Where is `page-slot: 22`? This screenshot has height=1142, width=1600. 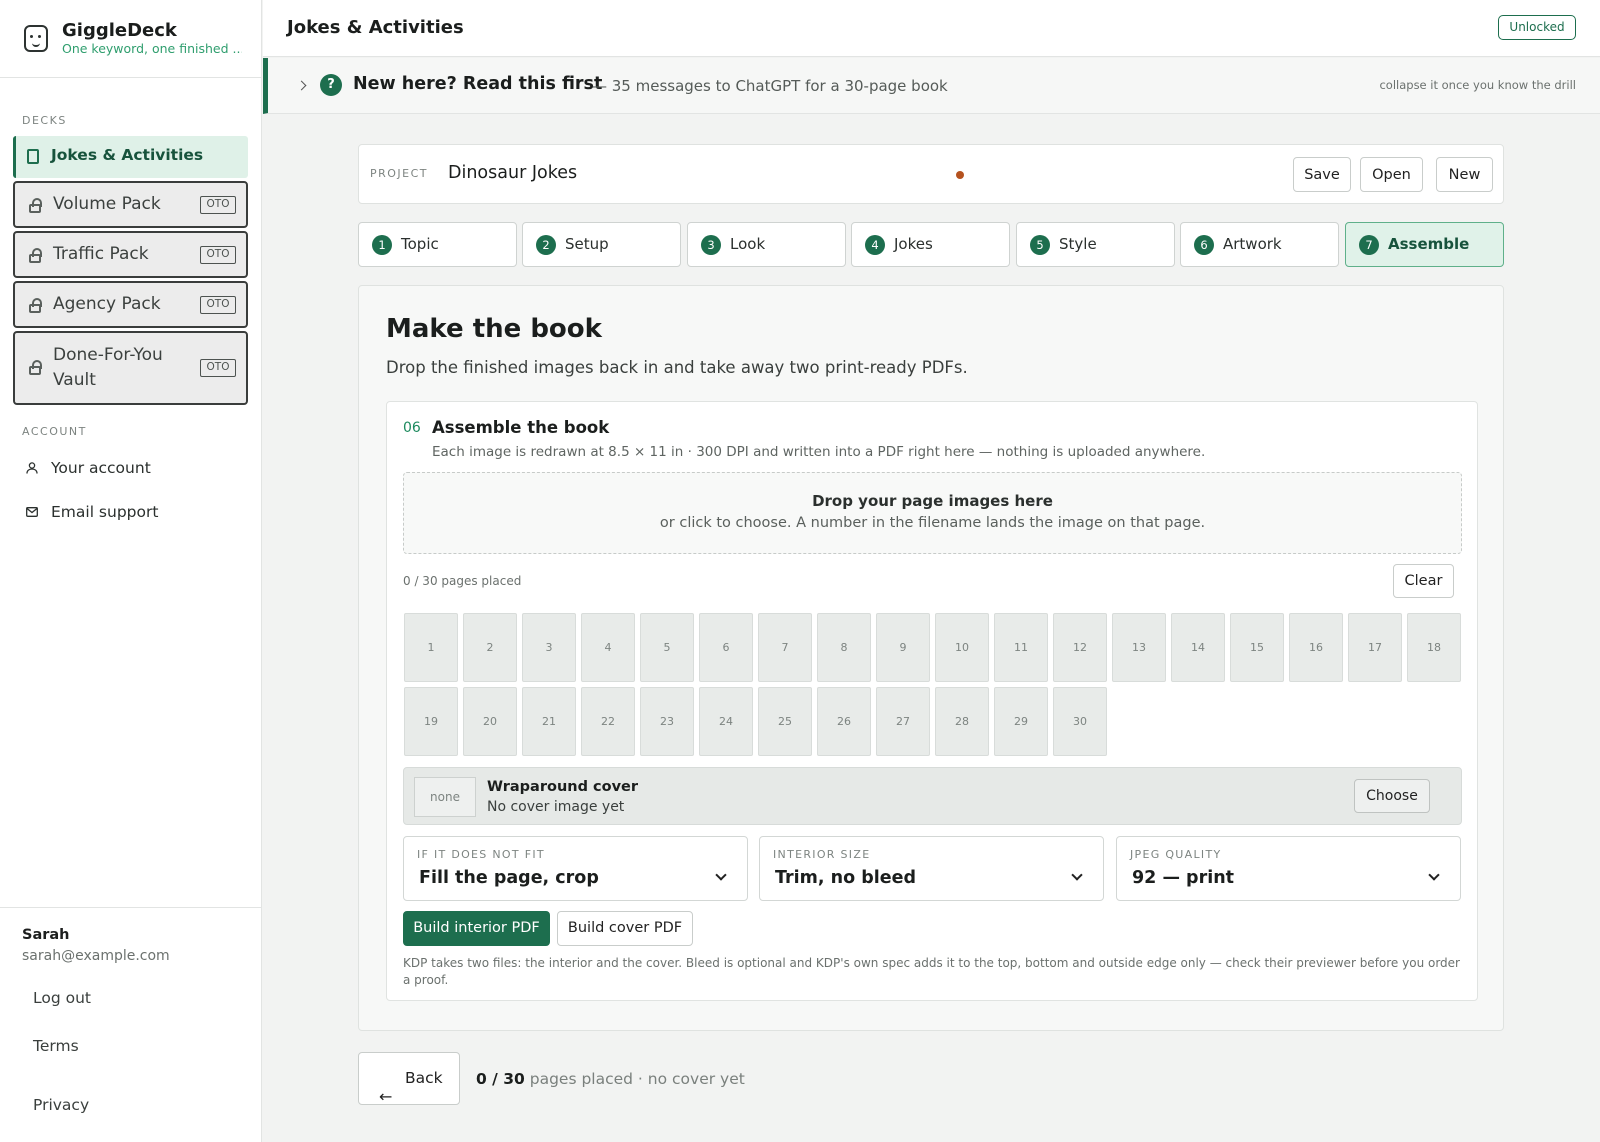
page-slot: 22 is located at coordinates (608, 721).